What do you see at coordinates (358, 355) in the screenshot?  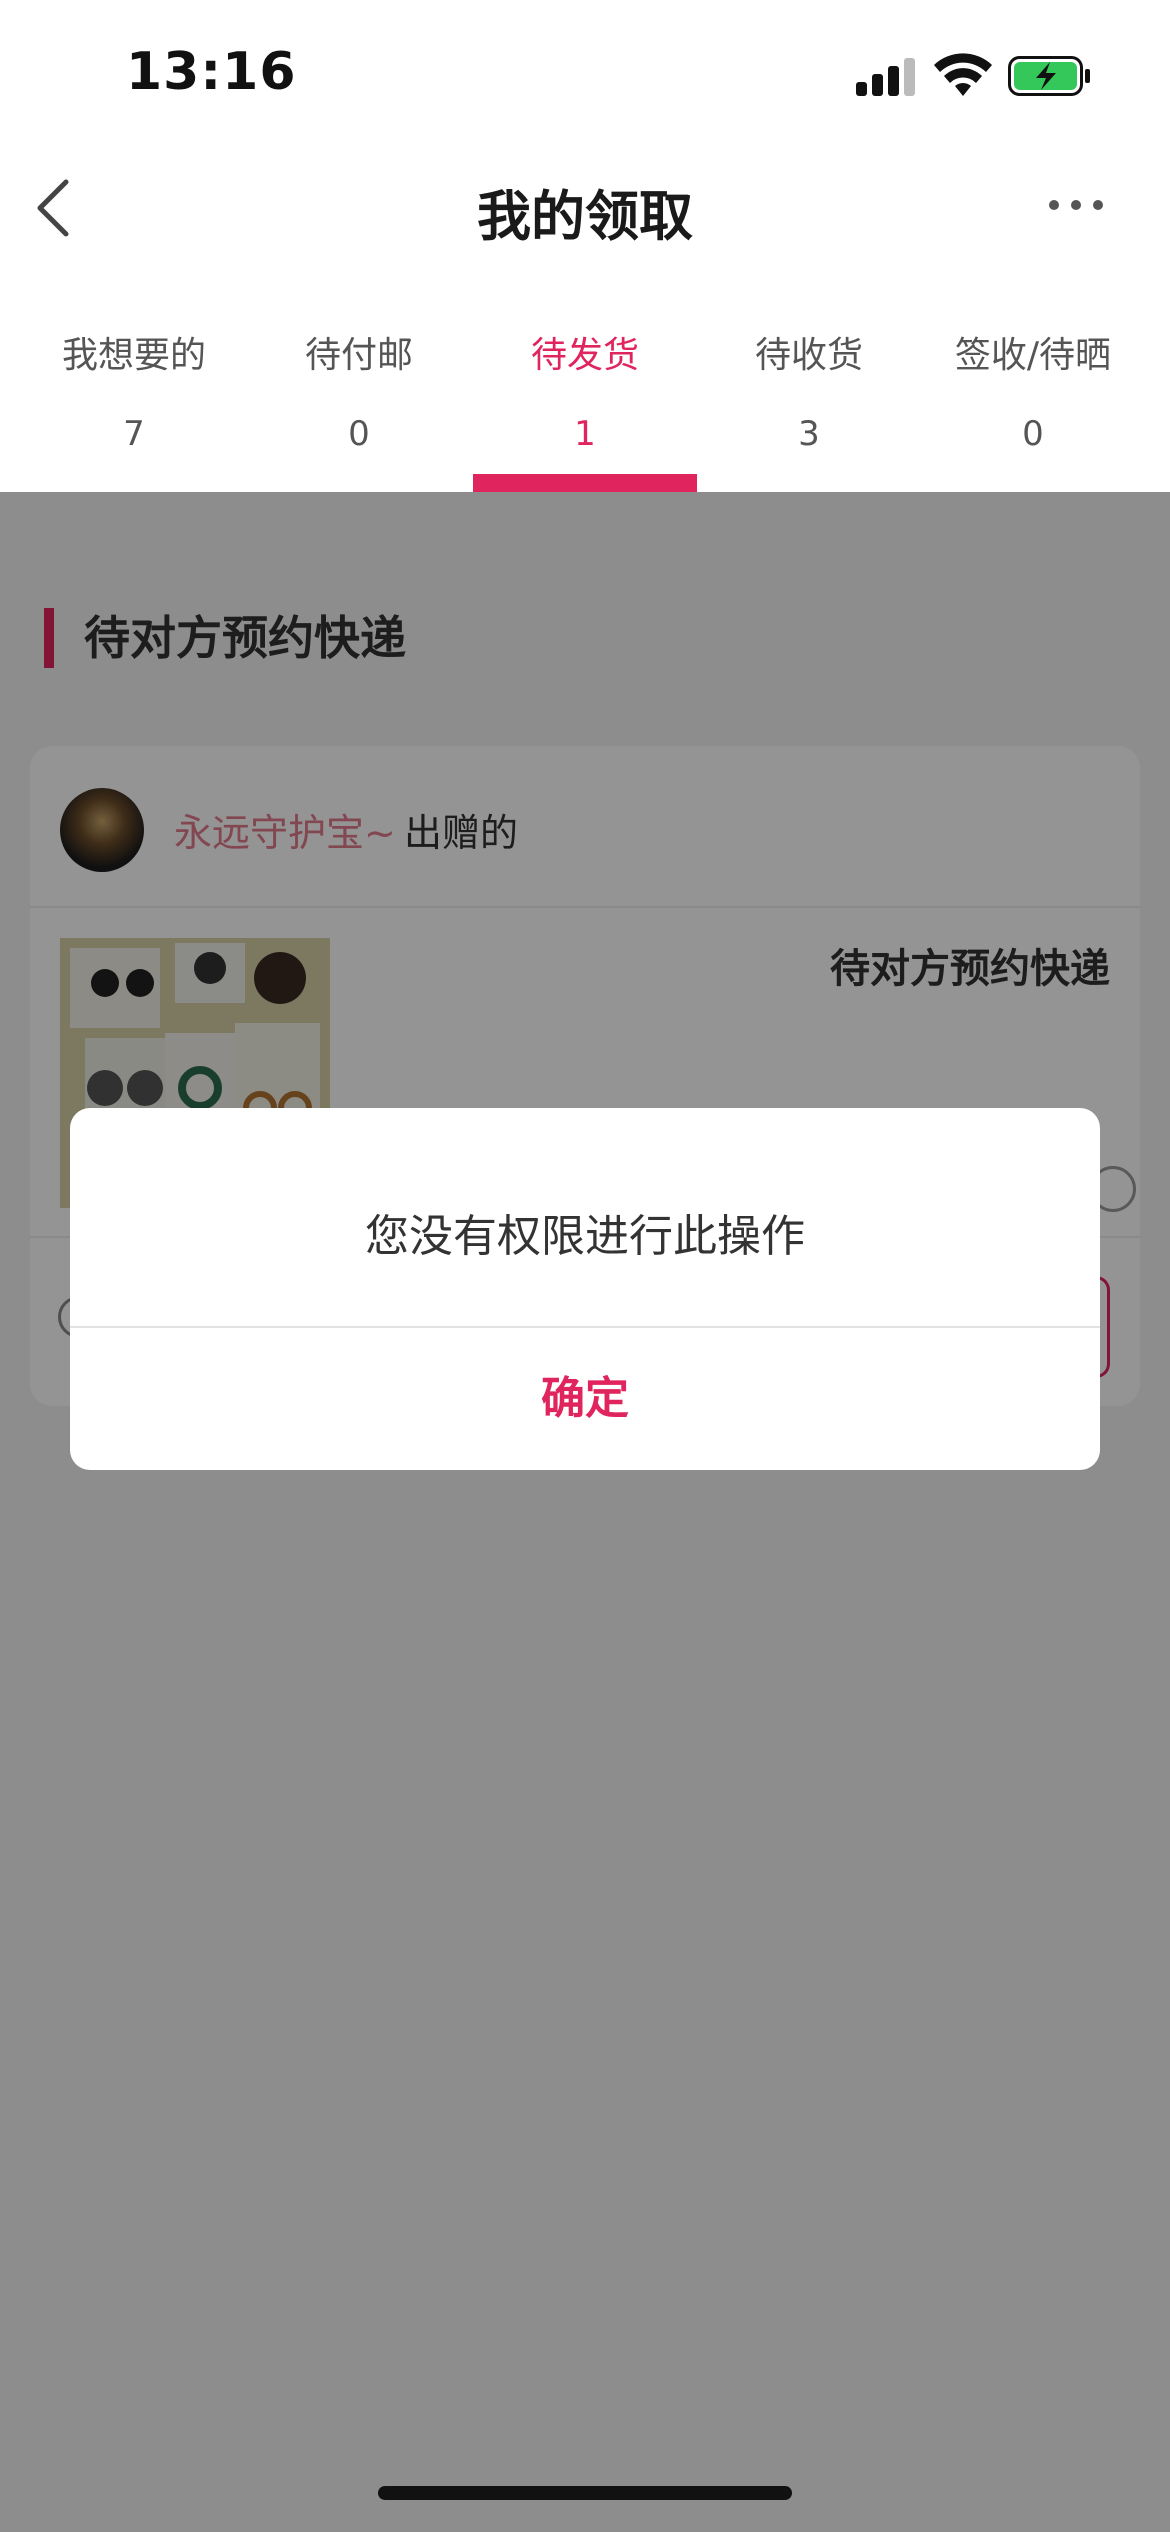 I see `tab-label: 待付邮` at bounding box center [358, 355].